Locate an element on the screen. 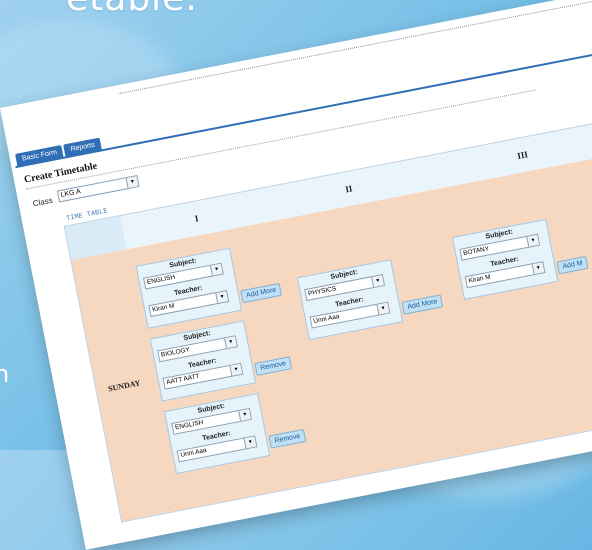 This screenshot has height=550, width=592. subject-value: BIOLOGY is located at coordinates (175, 352).